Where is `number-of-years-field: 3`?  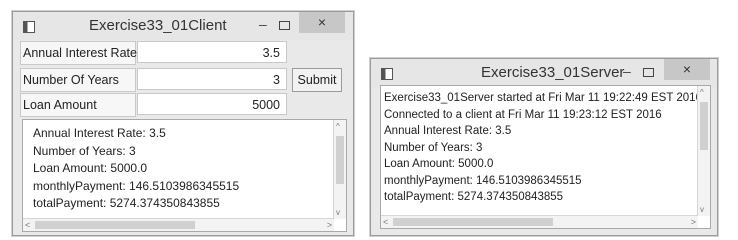 number-of-years-field: 3 is located at coordinates (212, 79).